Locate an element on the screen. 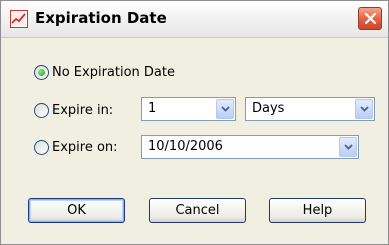 This screenshot has height=245, width=389. unit-dropdown-button is located at coordinates (364, 109).